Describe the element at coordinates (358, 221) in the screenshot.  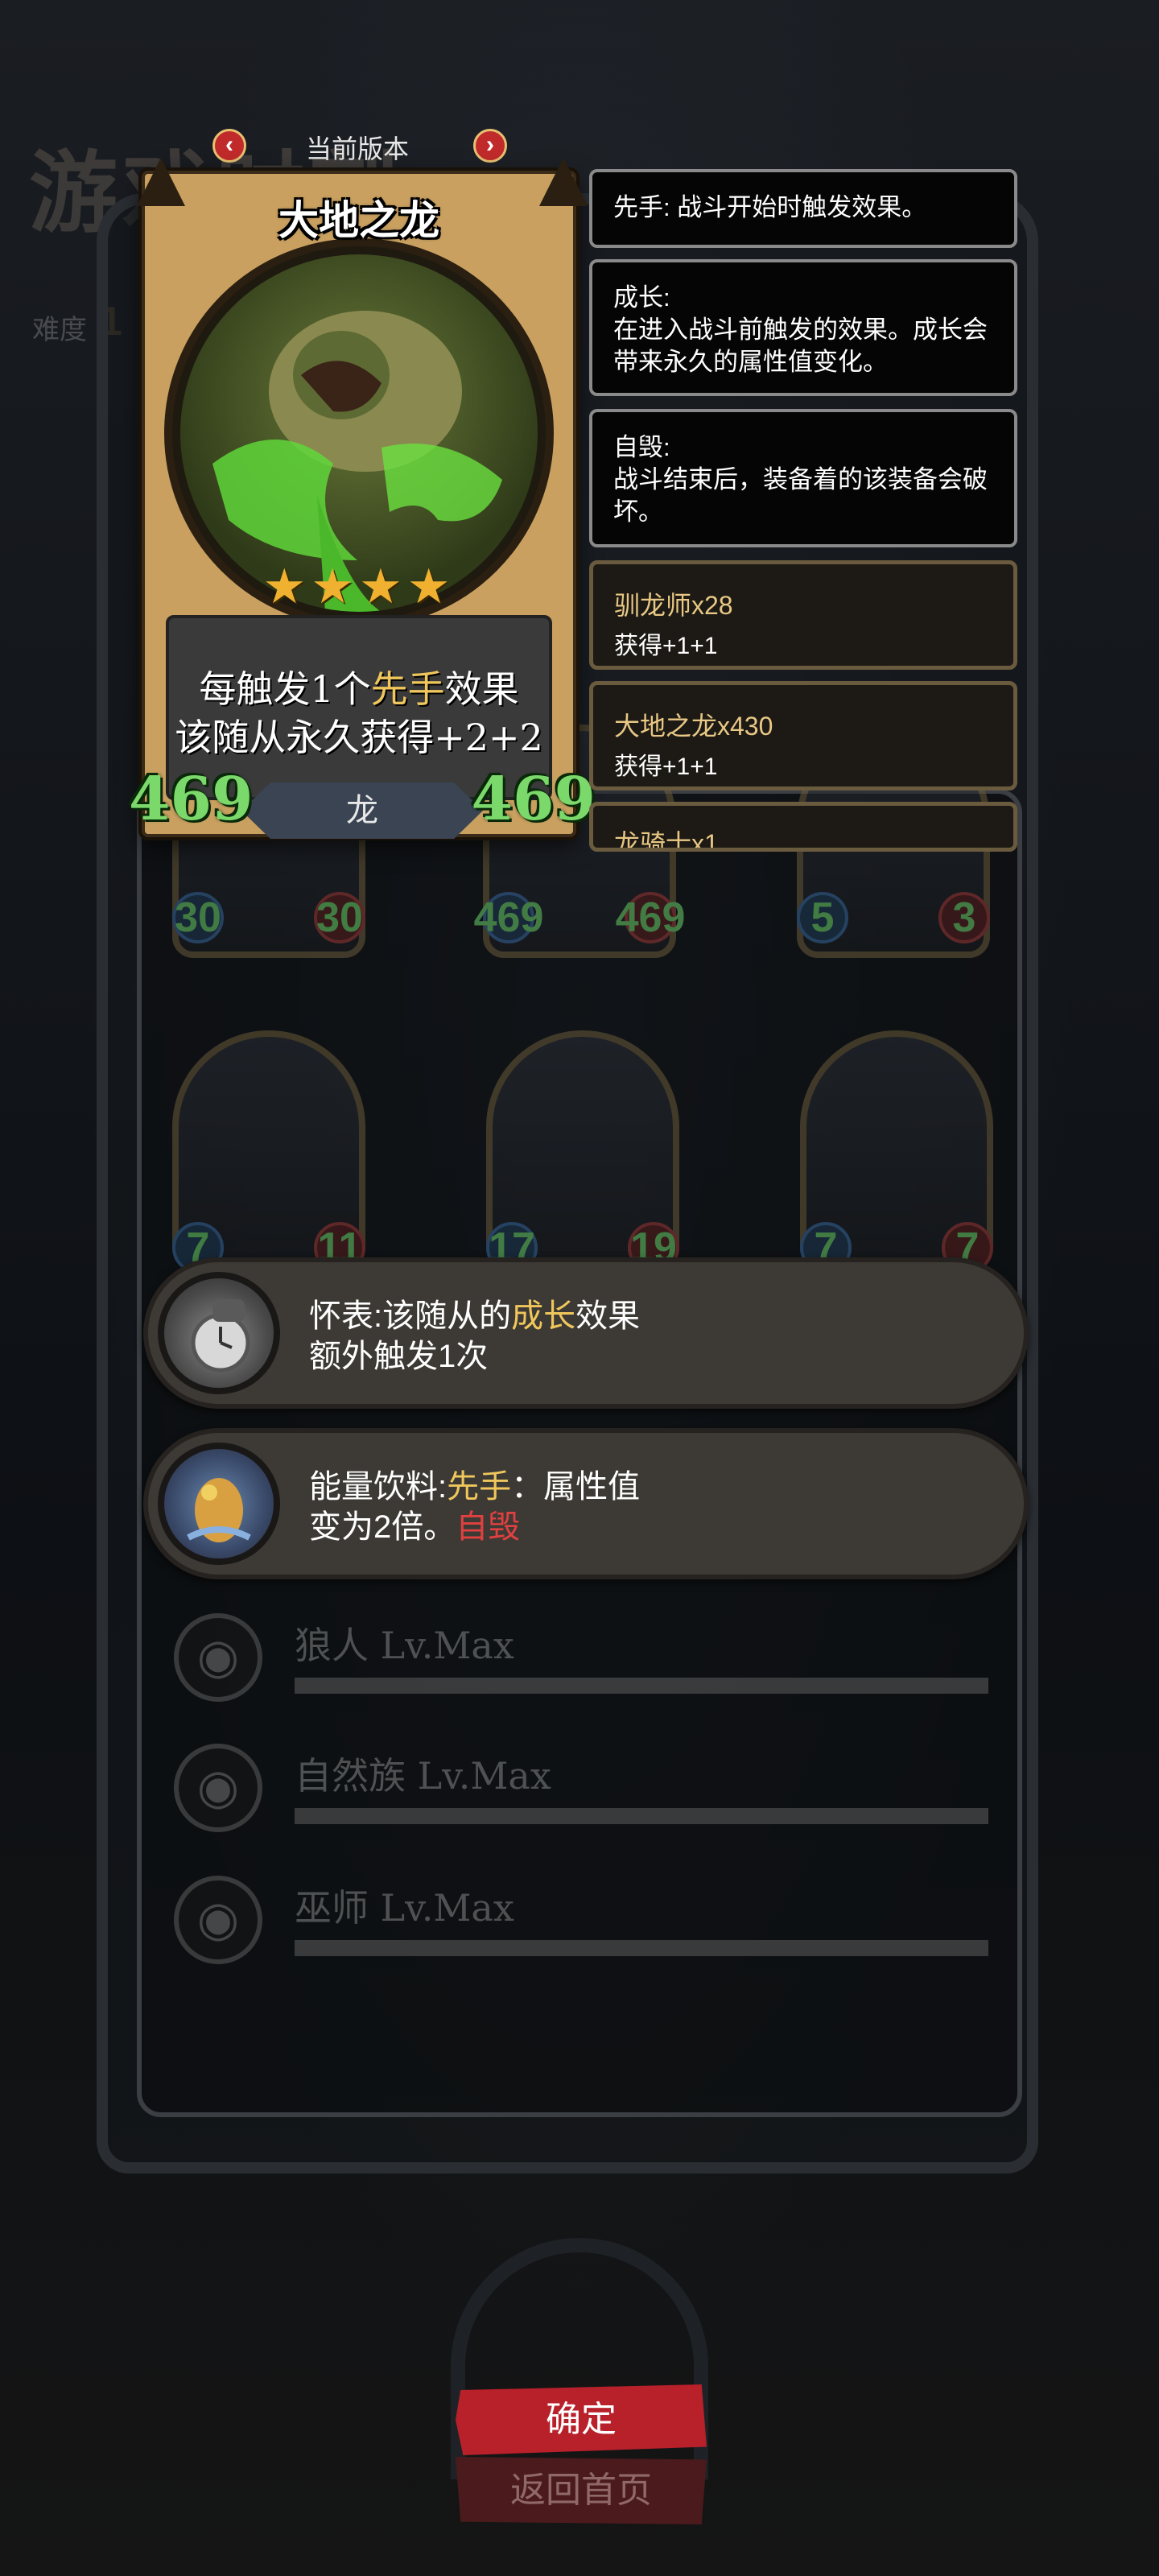
I see `card-name: 大地之龙` at that location.